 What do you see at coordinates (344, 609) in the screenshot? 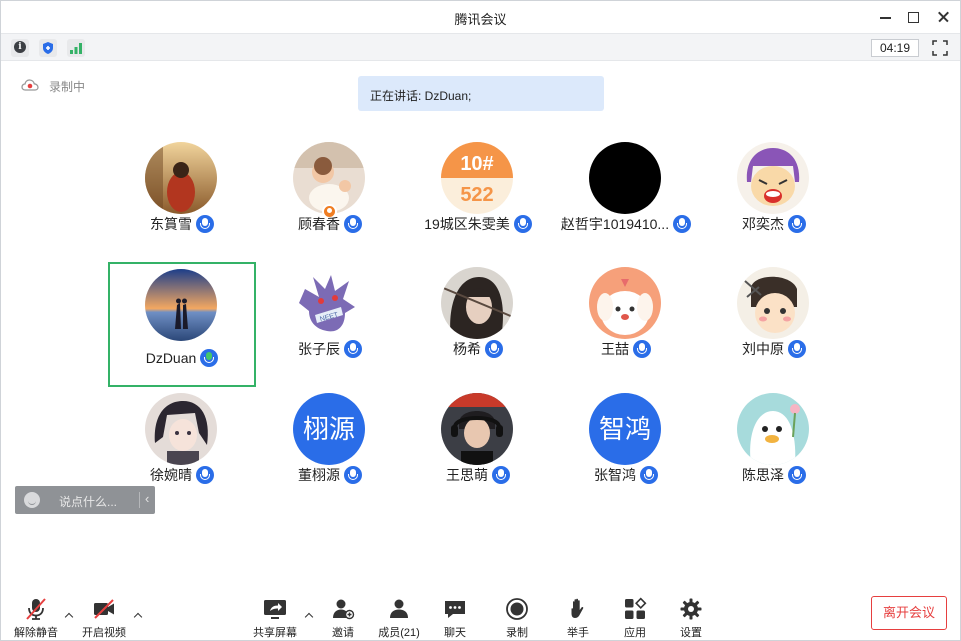
I see `invite-user-icon` at bounding box center [344, 609].